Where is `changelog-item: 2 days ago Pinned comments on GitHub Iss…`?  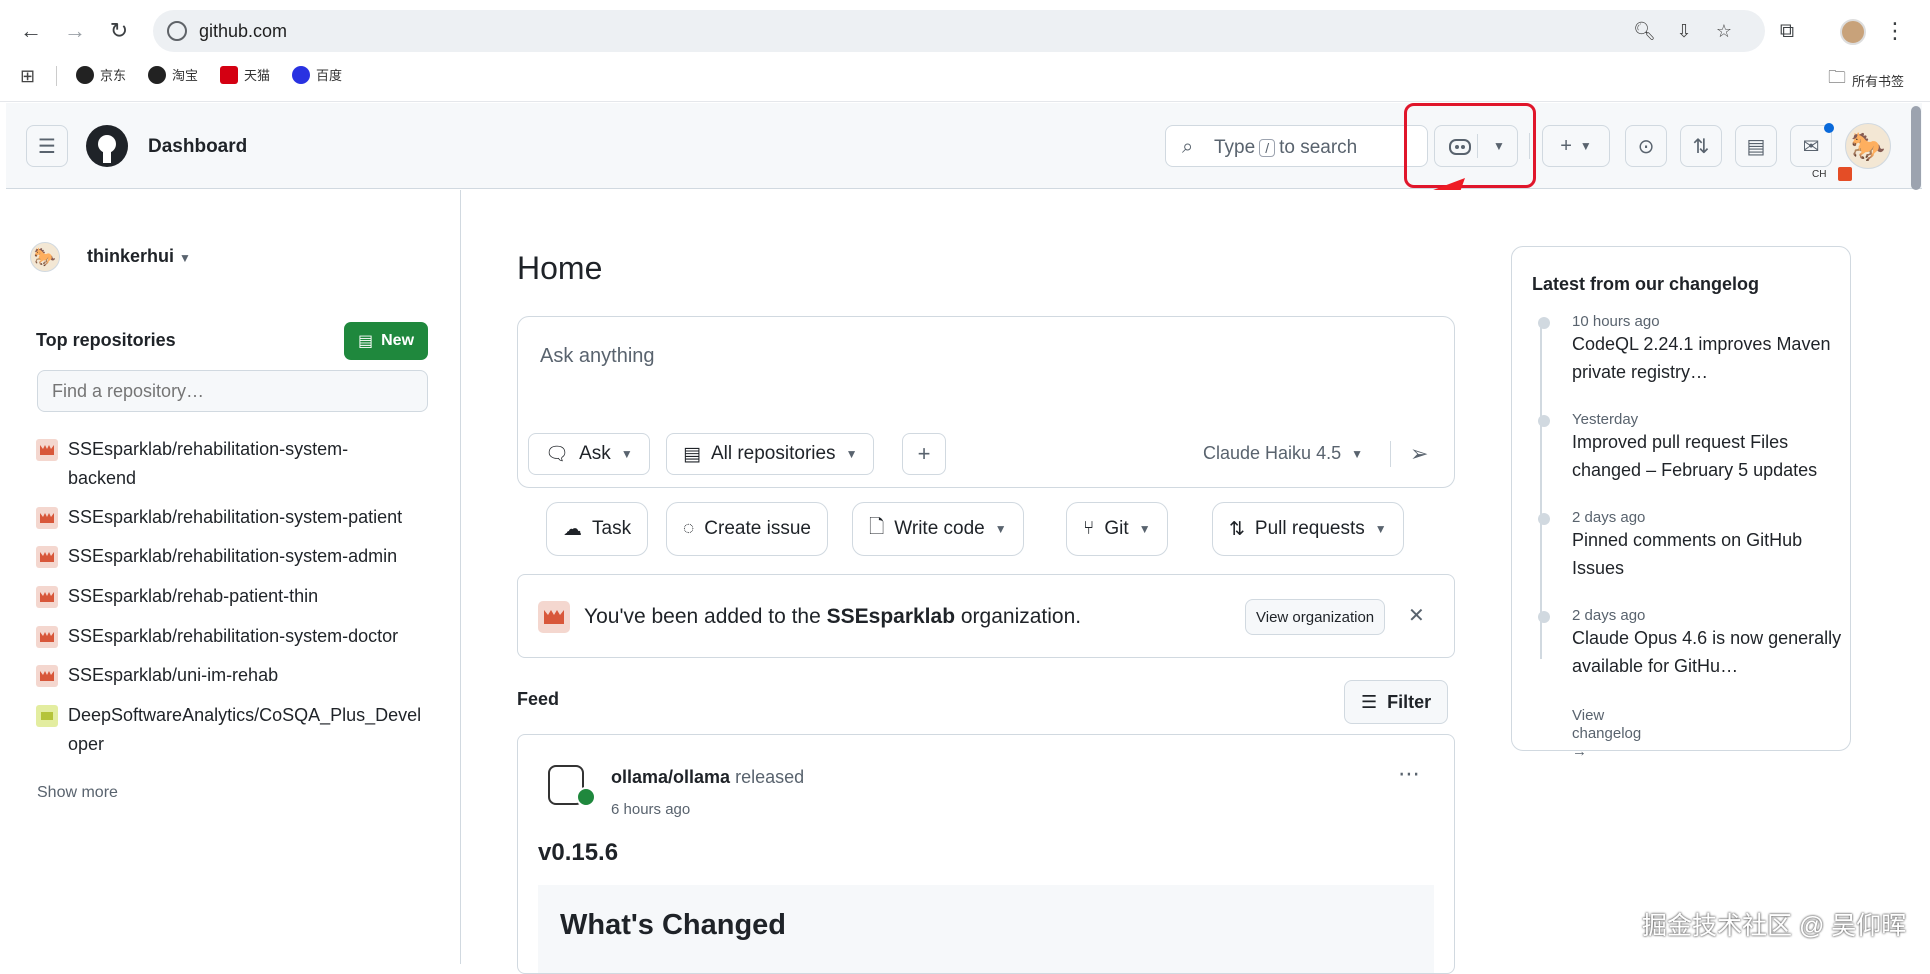
changelog-item: 2 days ago Pinned comments on GitHub Iss… is located at coordinates (1695, 545).